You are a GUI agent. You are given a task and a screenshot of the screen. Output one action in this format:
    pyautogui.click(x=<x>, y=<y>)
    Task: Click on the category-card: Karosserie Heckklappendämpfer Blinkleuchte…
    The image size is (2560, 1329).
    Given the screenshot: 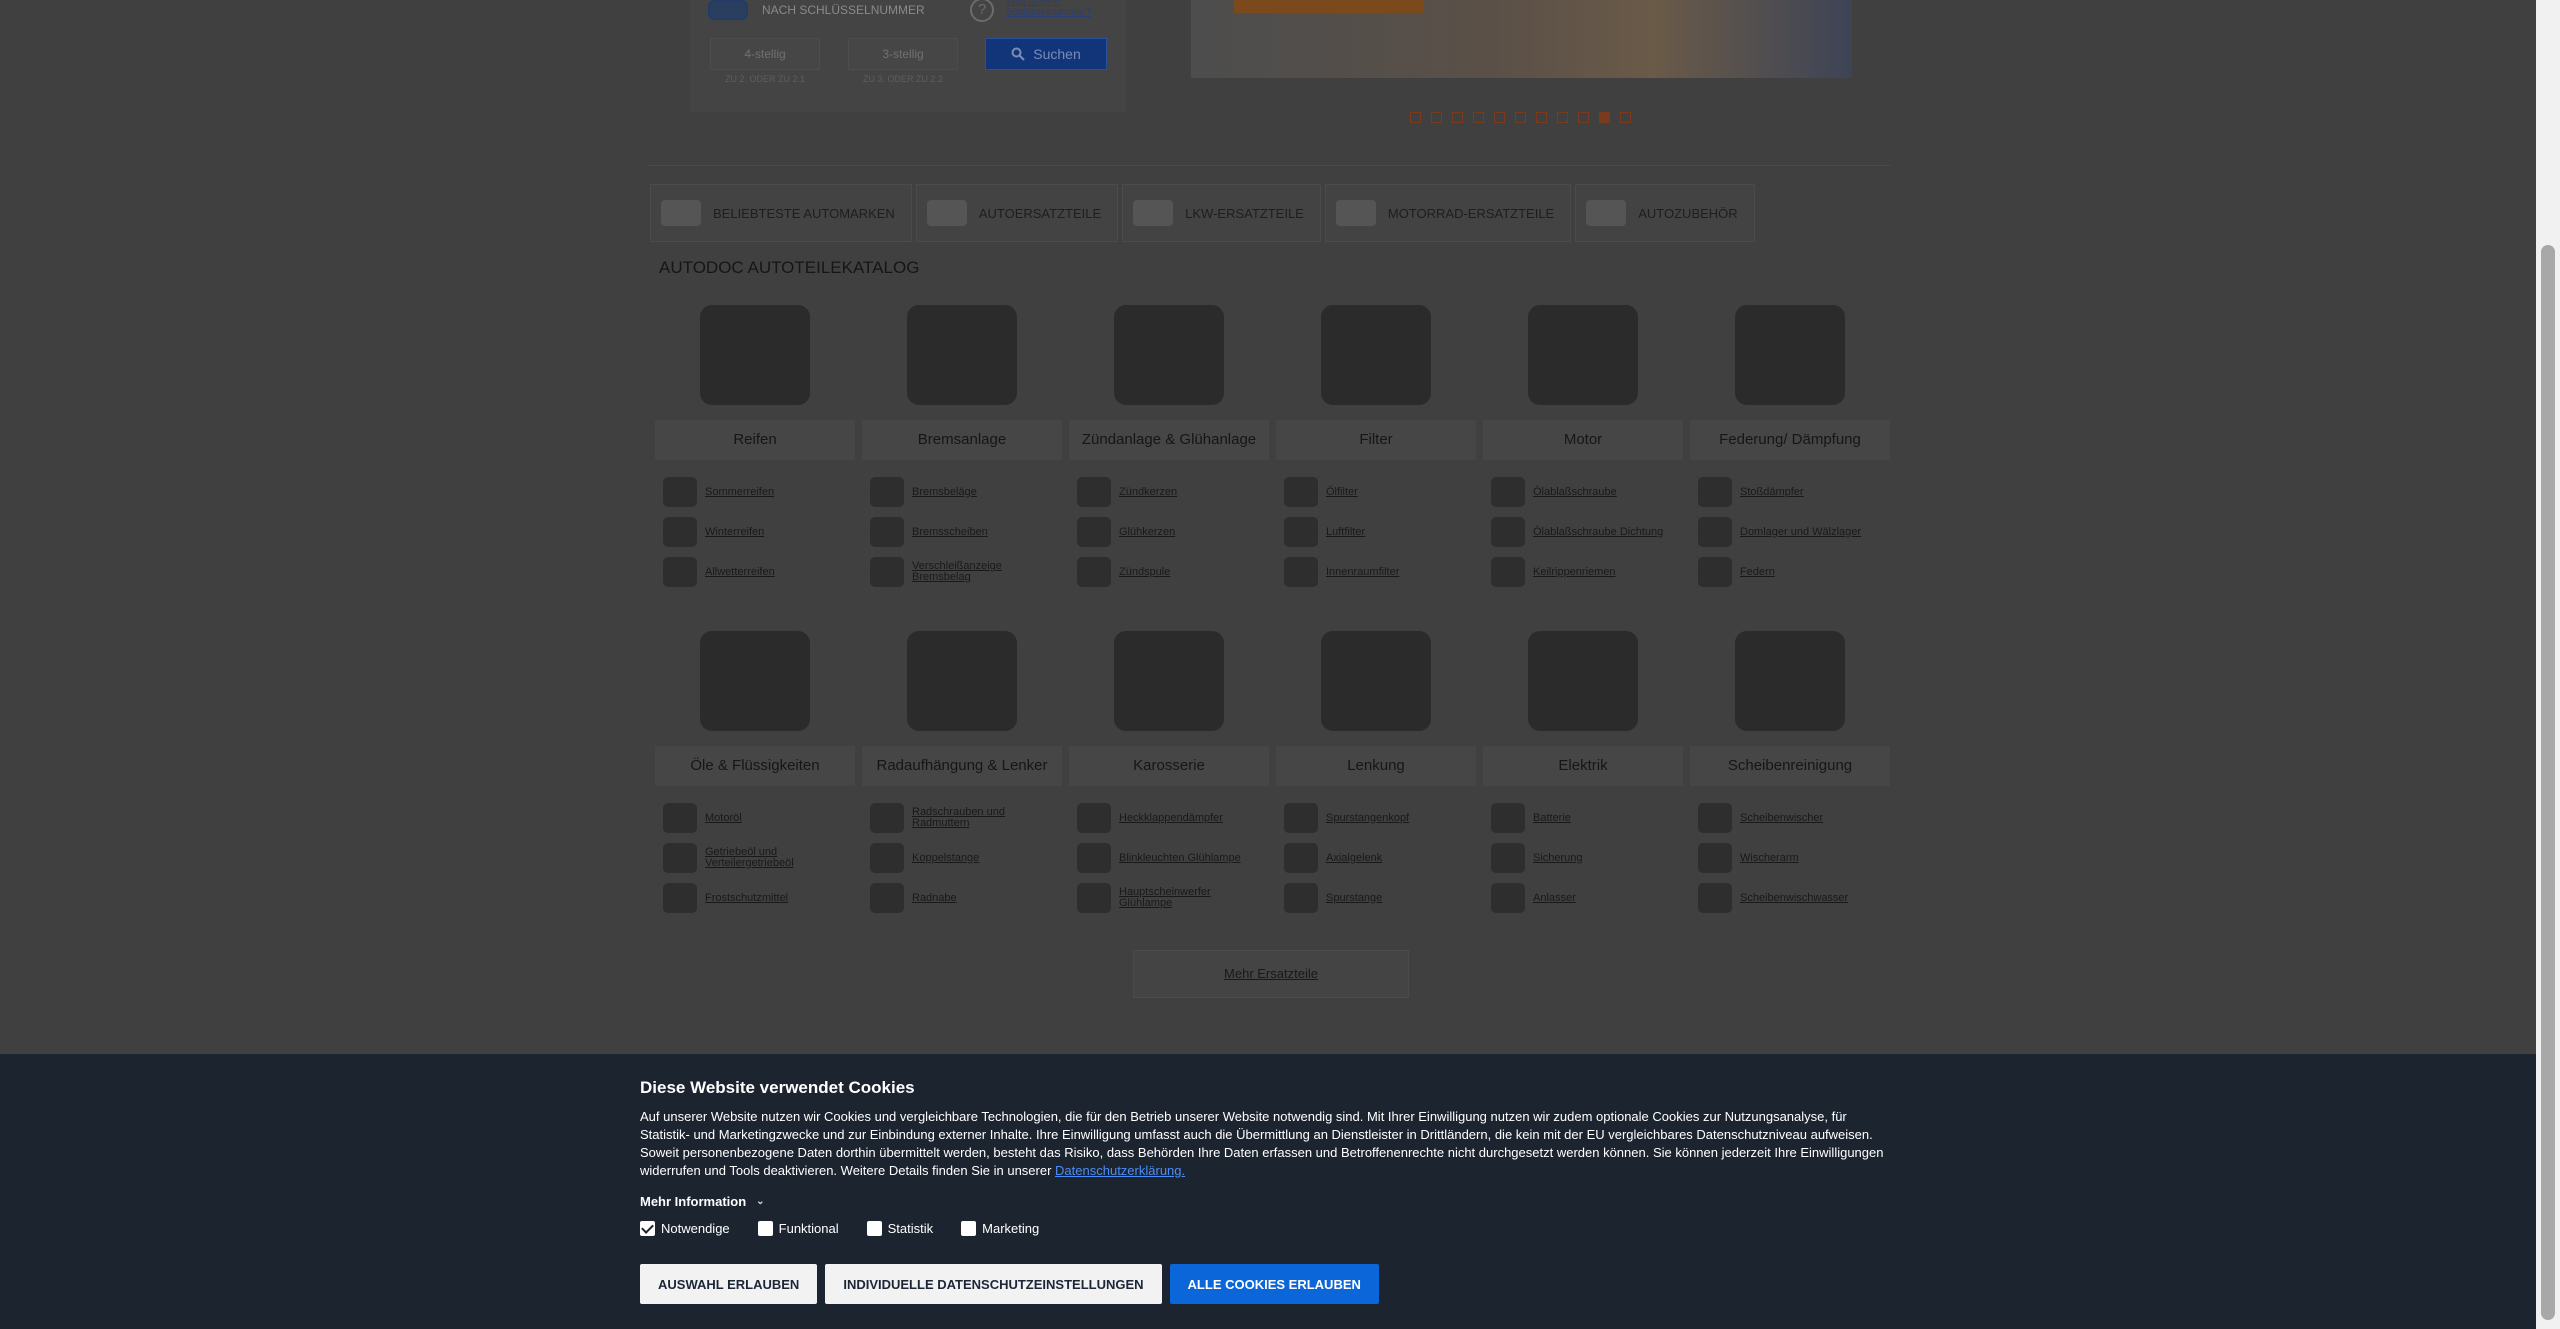 What is the action you would take?
    pyautogui.click(x=1169, y=767)
    